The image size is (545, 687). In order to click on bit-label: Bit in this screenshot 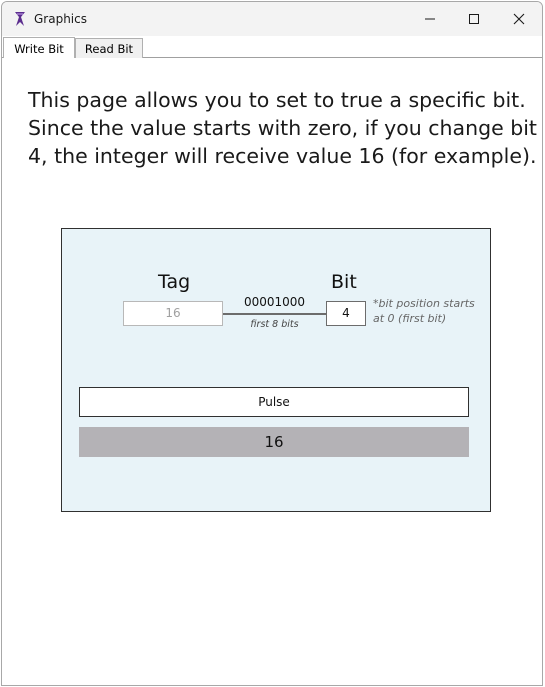, I will do `click(344, 282)`.